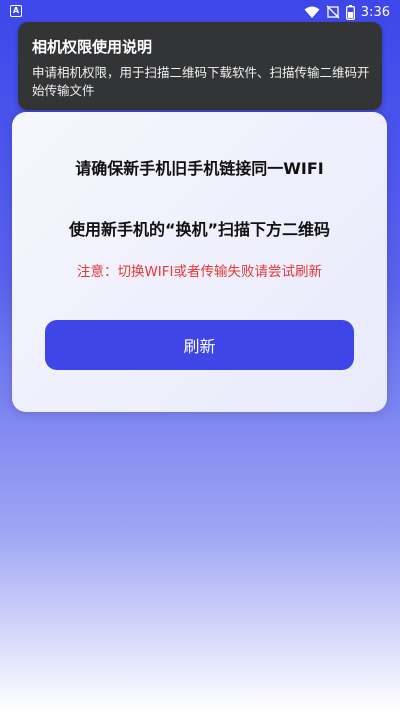 The image size is (400, 712). Describe the element at coordinates (350, 12) in the screenshot. I see `battery-icon` at that location.